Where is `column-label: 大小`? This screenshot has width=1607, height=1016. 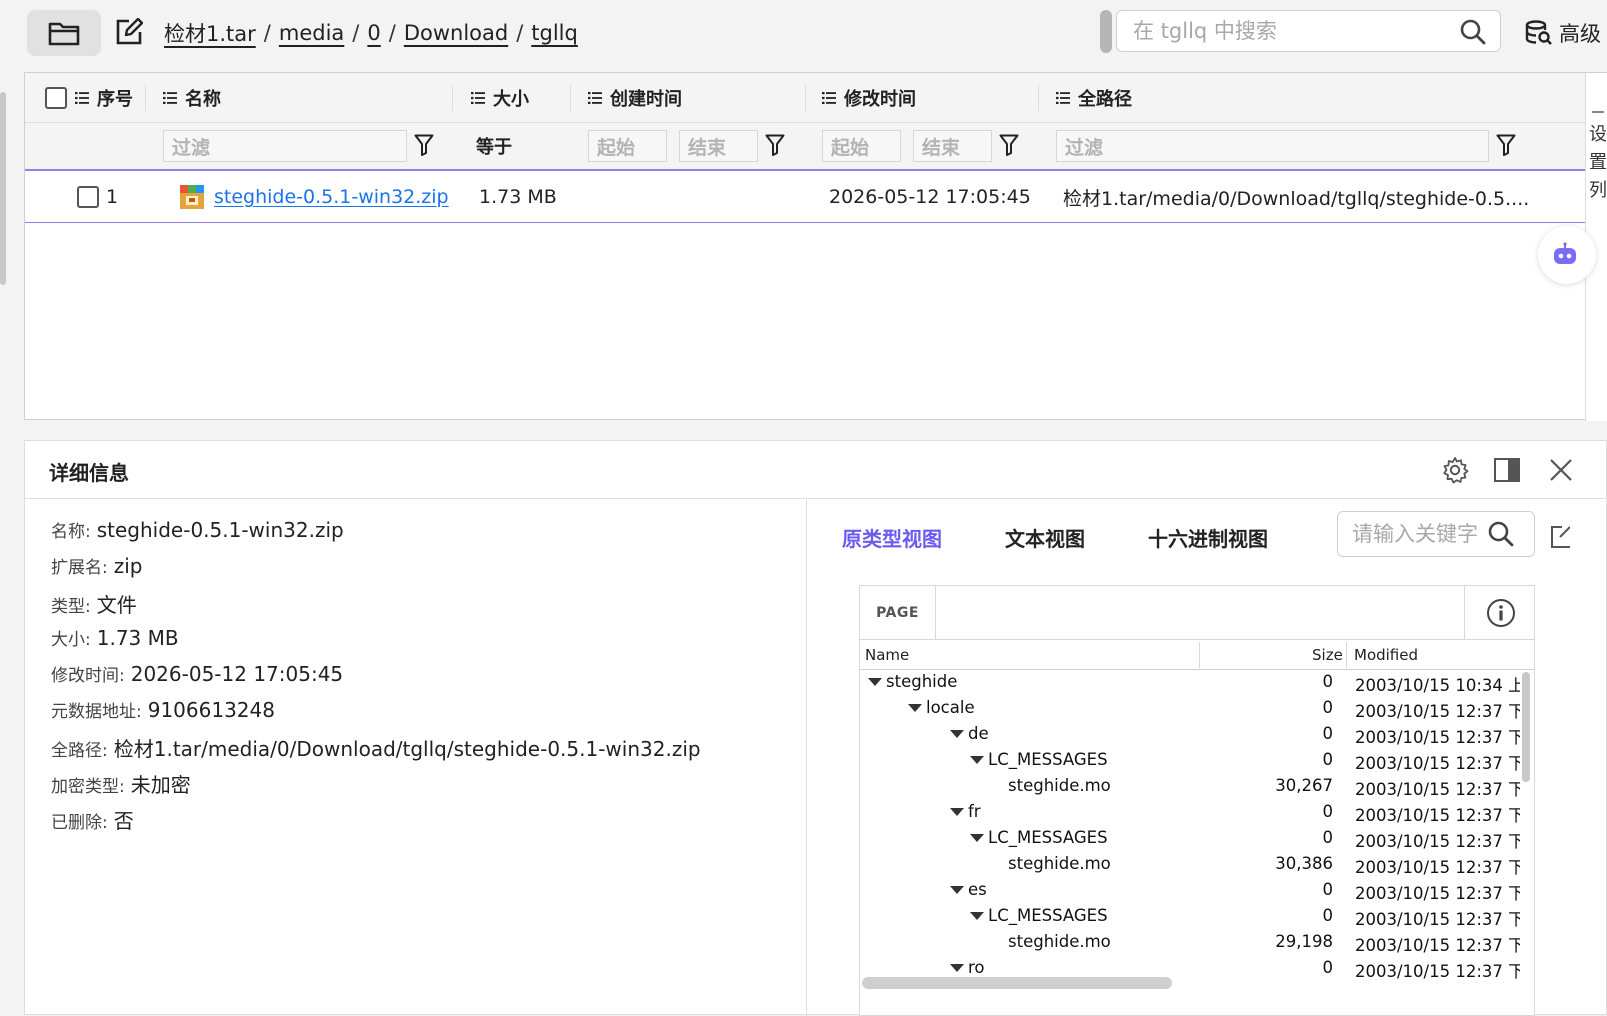
column-label: 大小 is located at coordinates (511, 99).